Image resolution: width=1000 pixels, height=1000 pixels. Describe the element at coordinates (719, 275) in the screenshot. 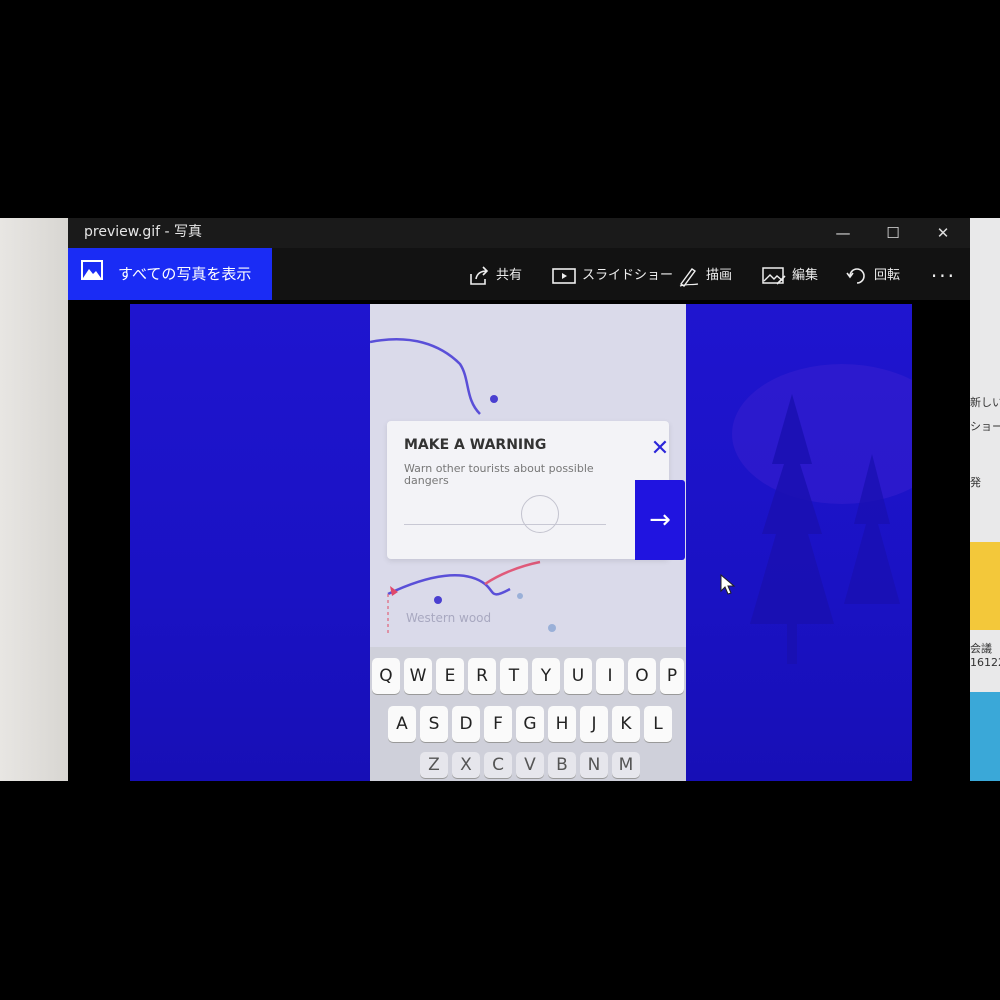

I see `draw-label: 描画` at that location.